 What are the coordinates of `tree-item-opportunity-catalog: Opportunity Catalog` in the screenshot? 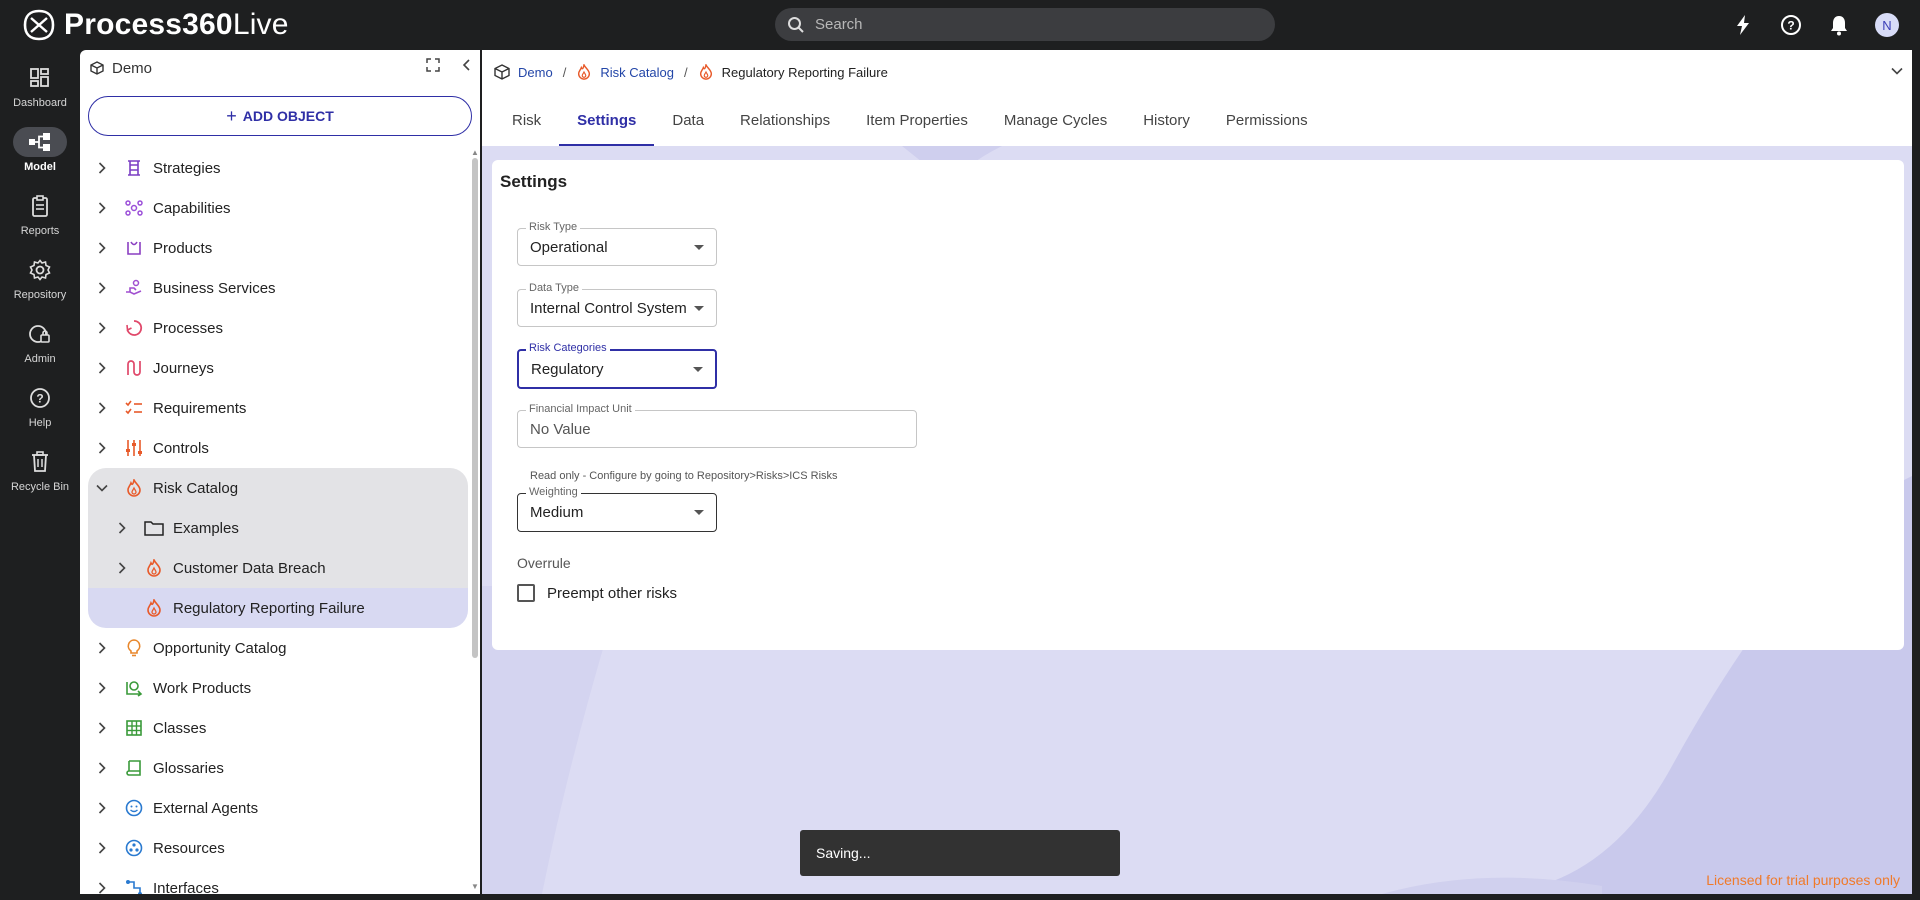 It's located at (278, 648).